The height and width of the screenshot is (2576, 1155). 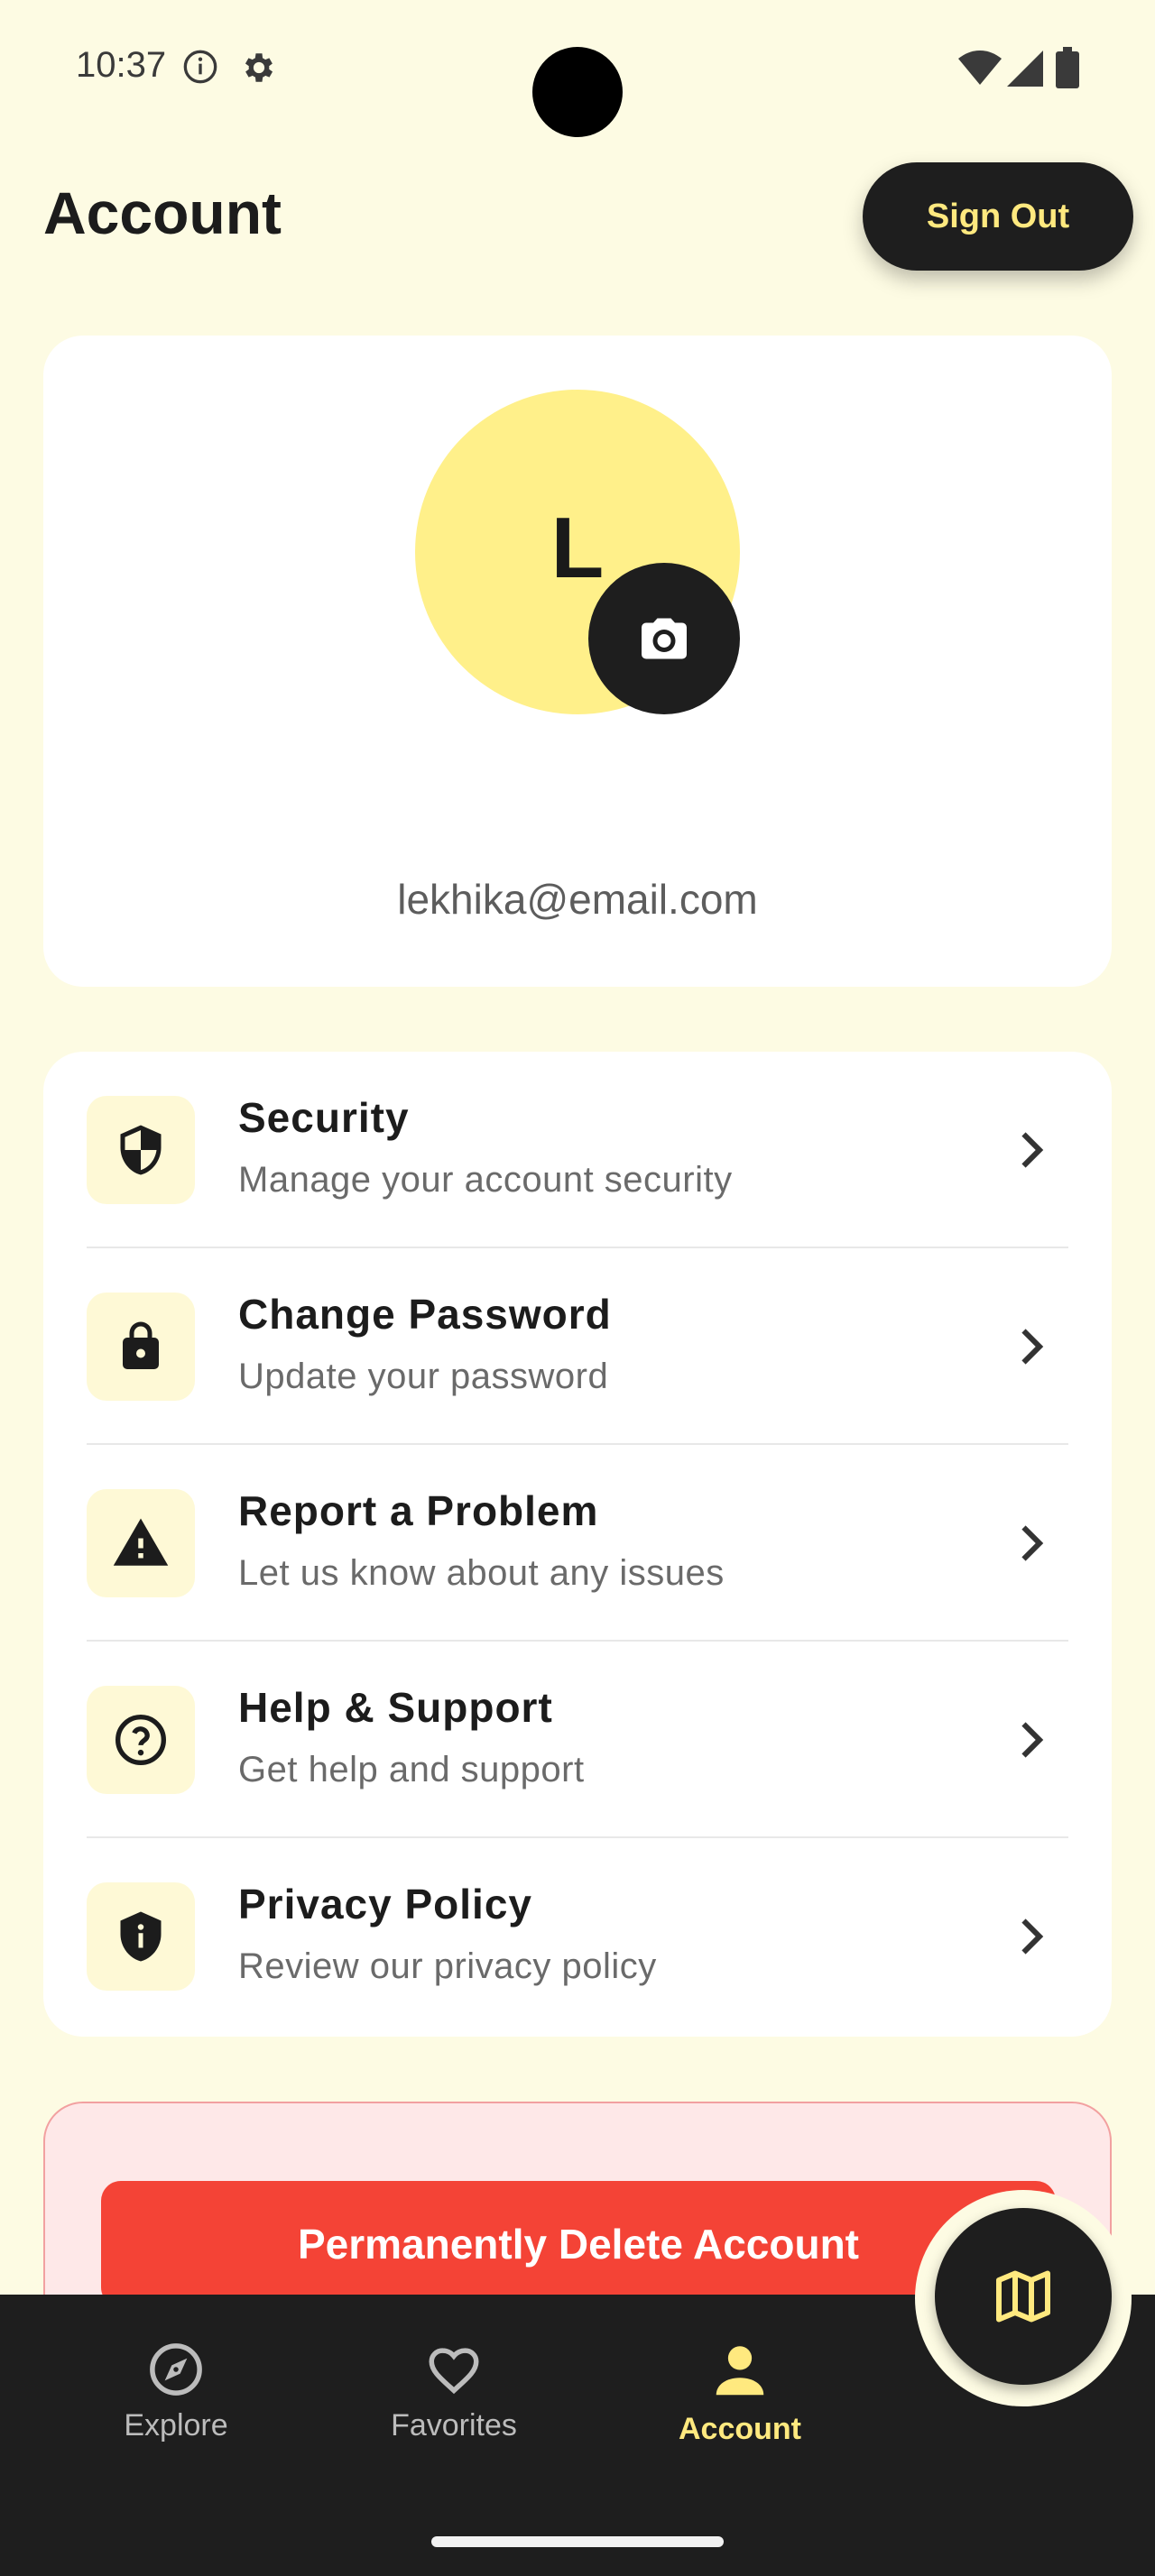 I want to click on camera-icon, so click(x=664, y=638).